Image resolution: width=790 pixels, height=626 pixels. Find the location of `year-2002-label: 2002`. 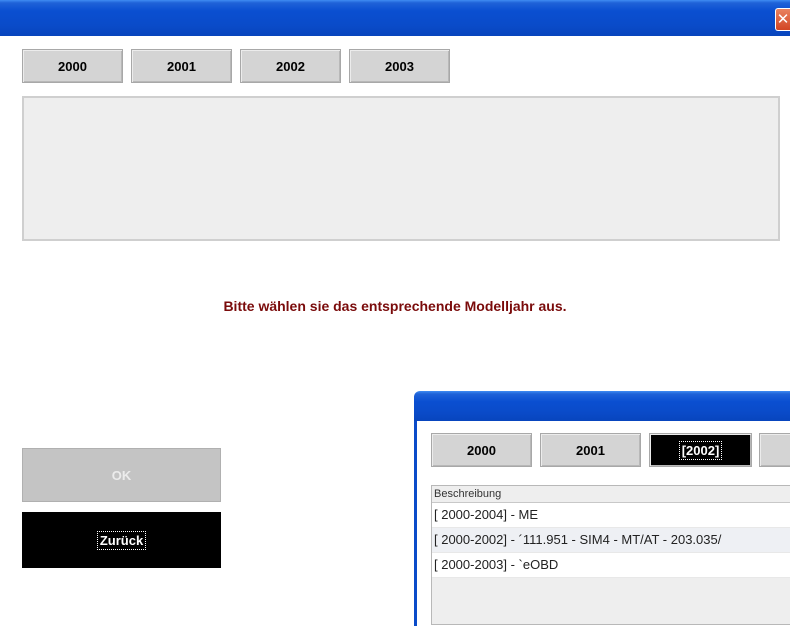

year-2002-label: 2002 is located at coordinates (290, 66).